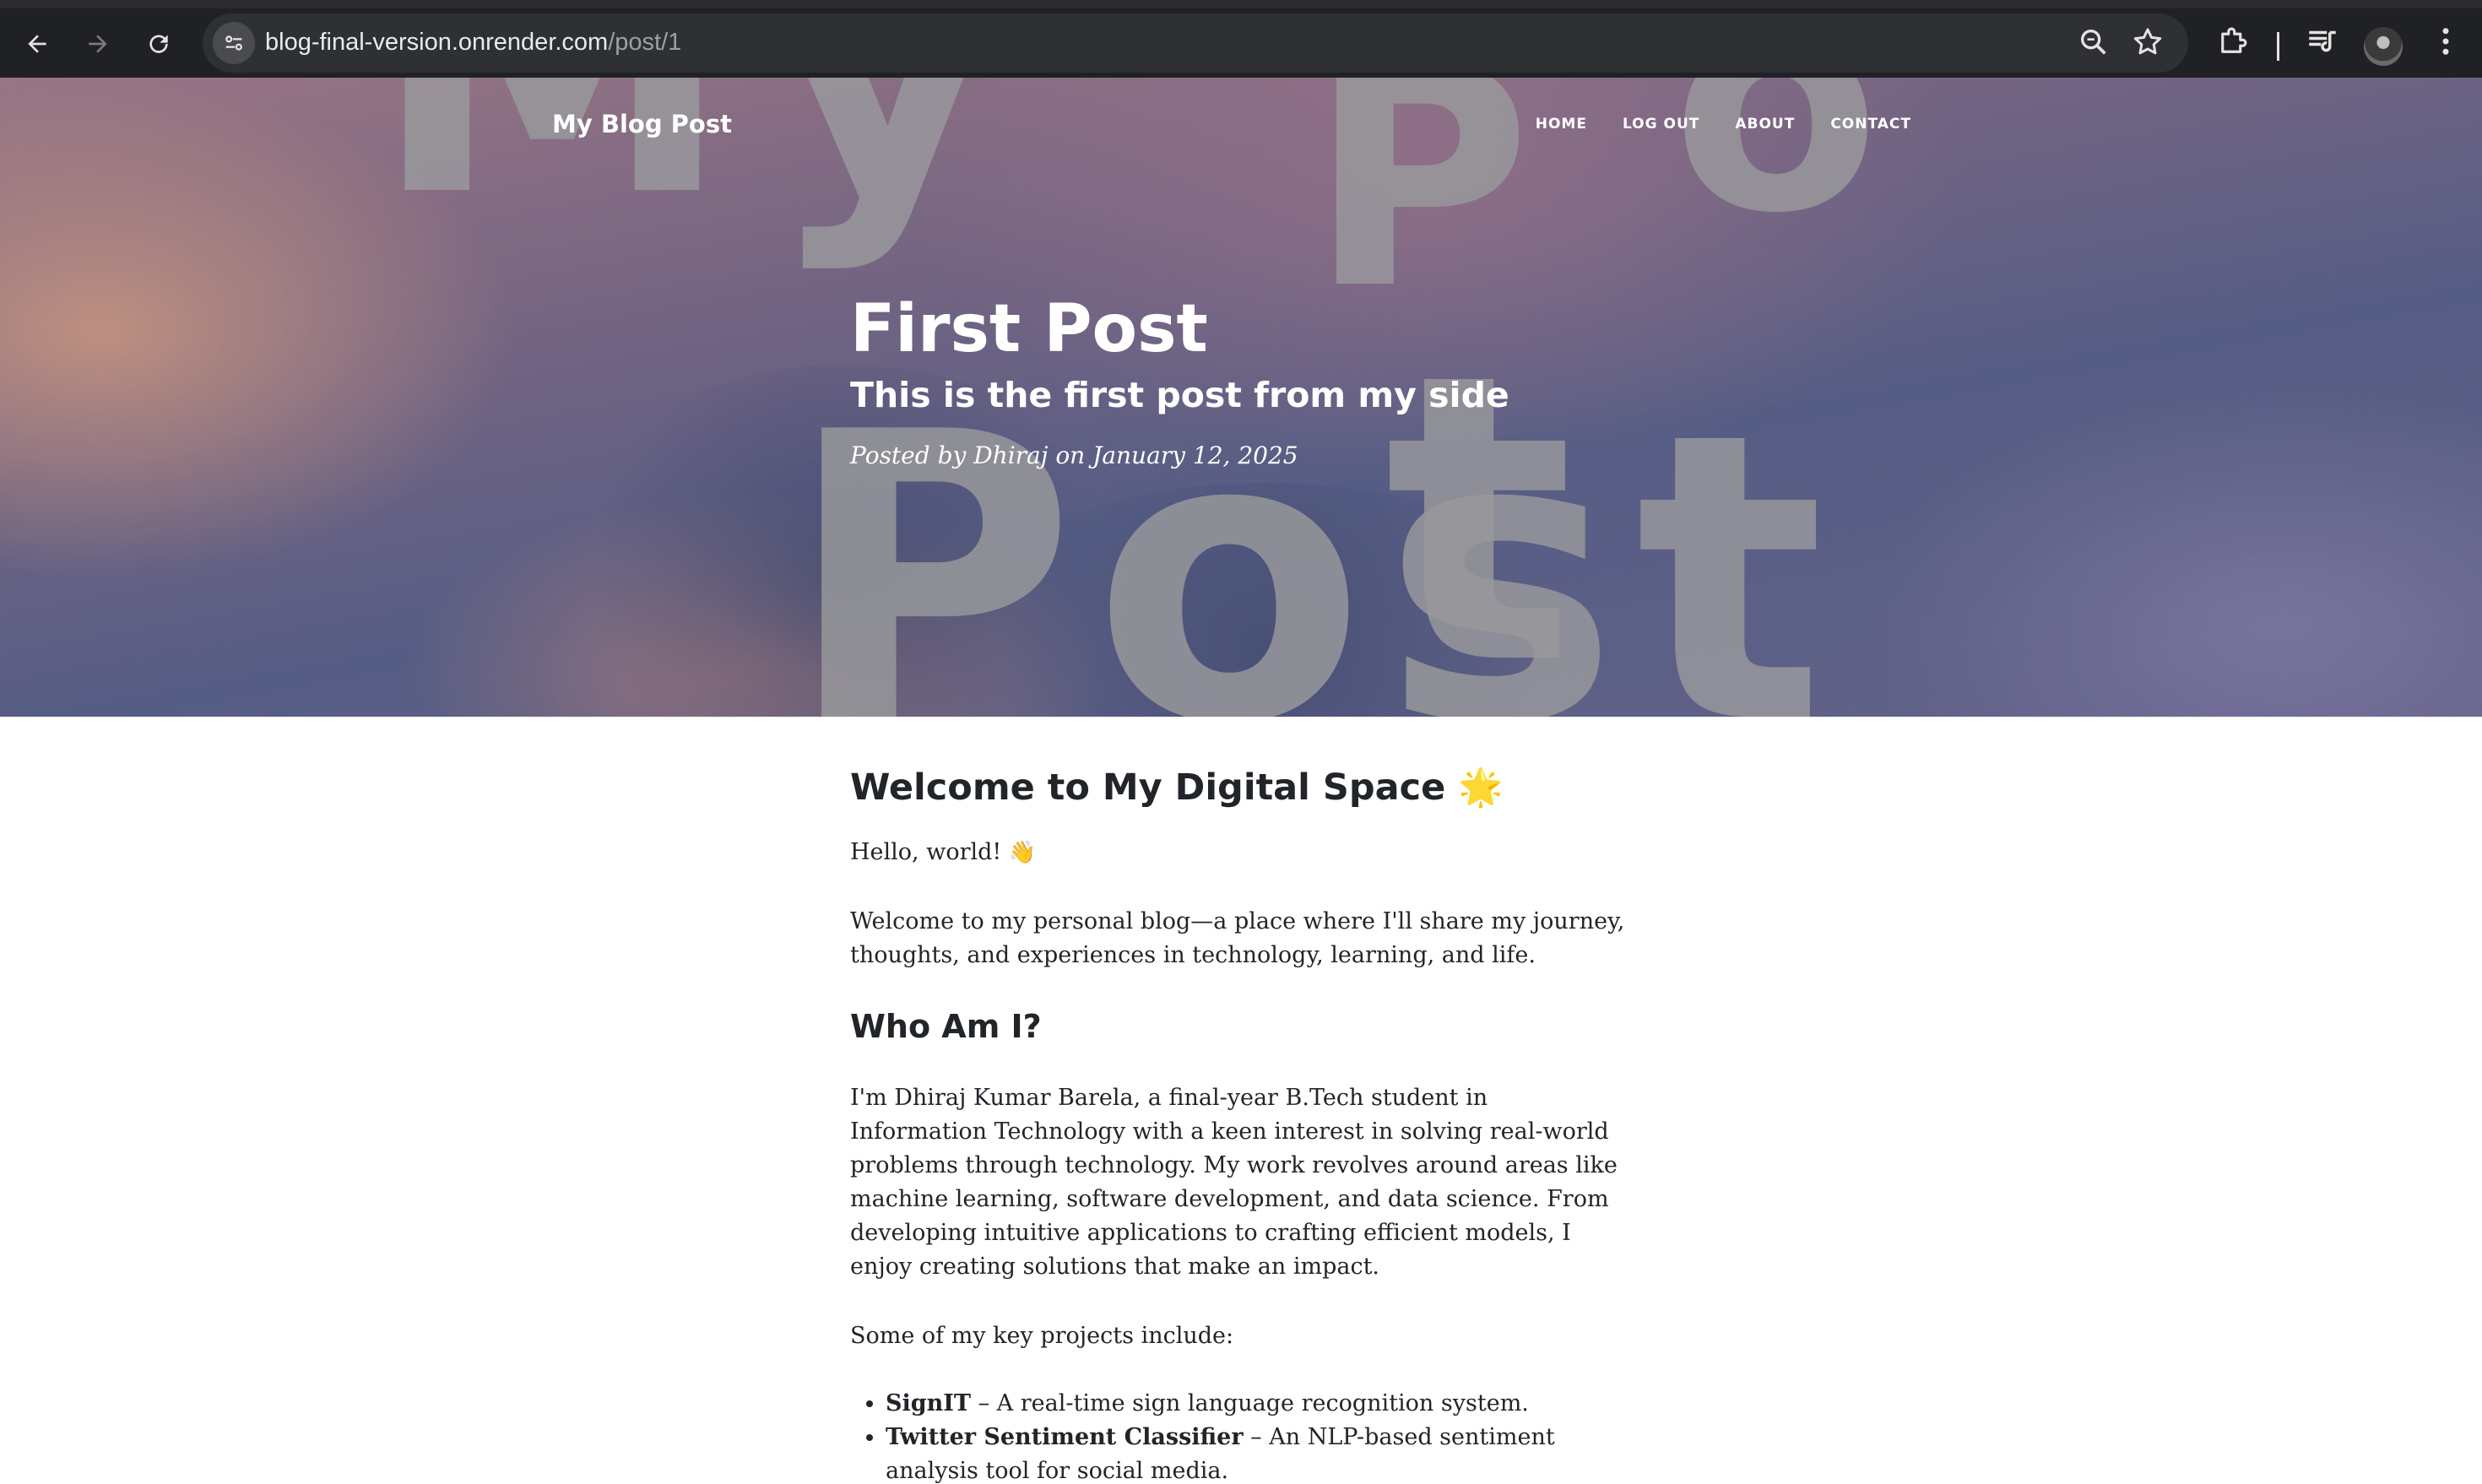 The image size is (2482, 1484). I want to click on nav-link-about: ABOUT, so click(1765, 124).